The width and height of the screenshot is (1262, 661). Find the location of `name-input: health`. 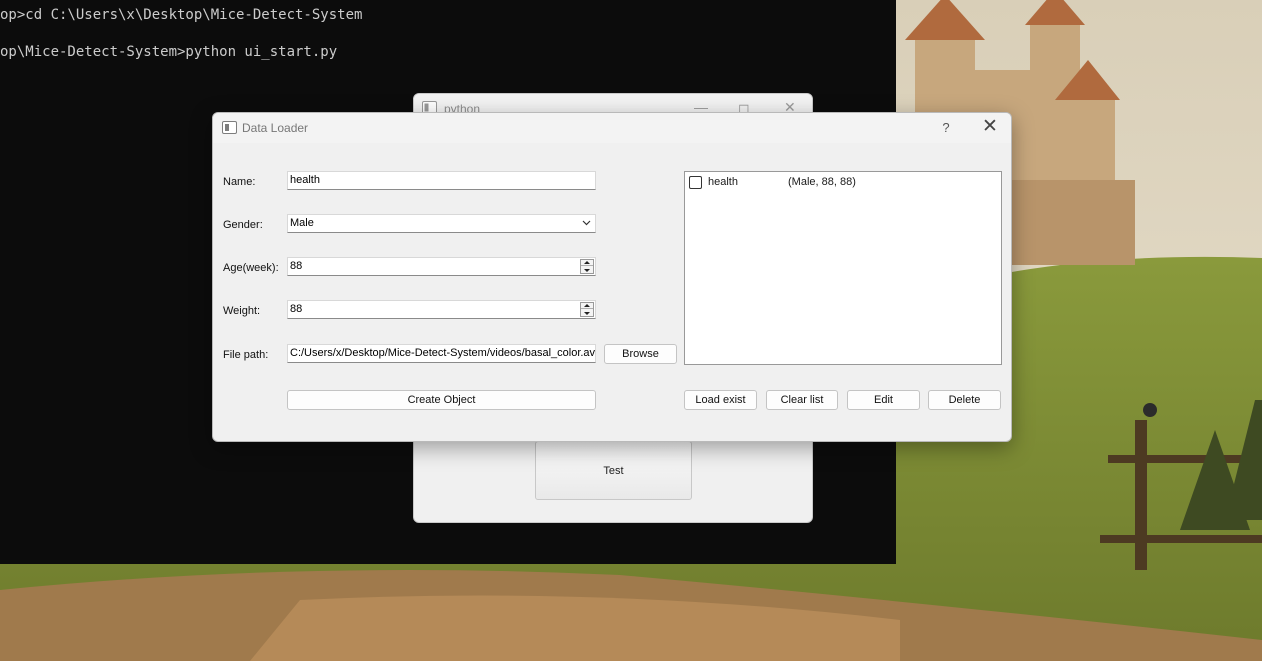

name-input: health is located at coordinates (441, 180).